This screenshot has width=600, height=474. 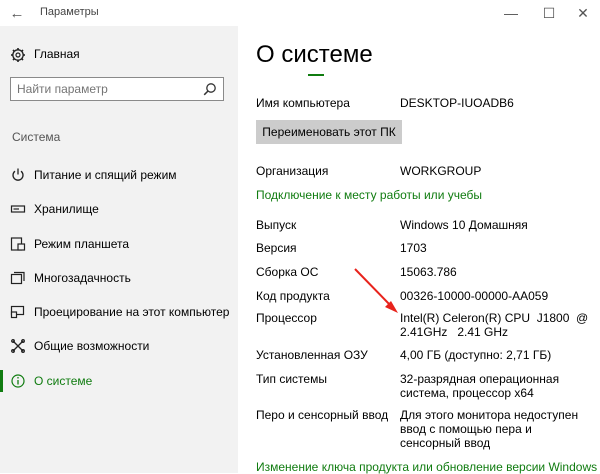 I want to click on projecting-icon, so click(x=17, y=312).